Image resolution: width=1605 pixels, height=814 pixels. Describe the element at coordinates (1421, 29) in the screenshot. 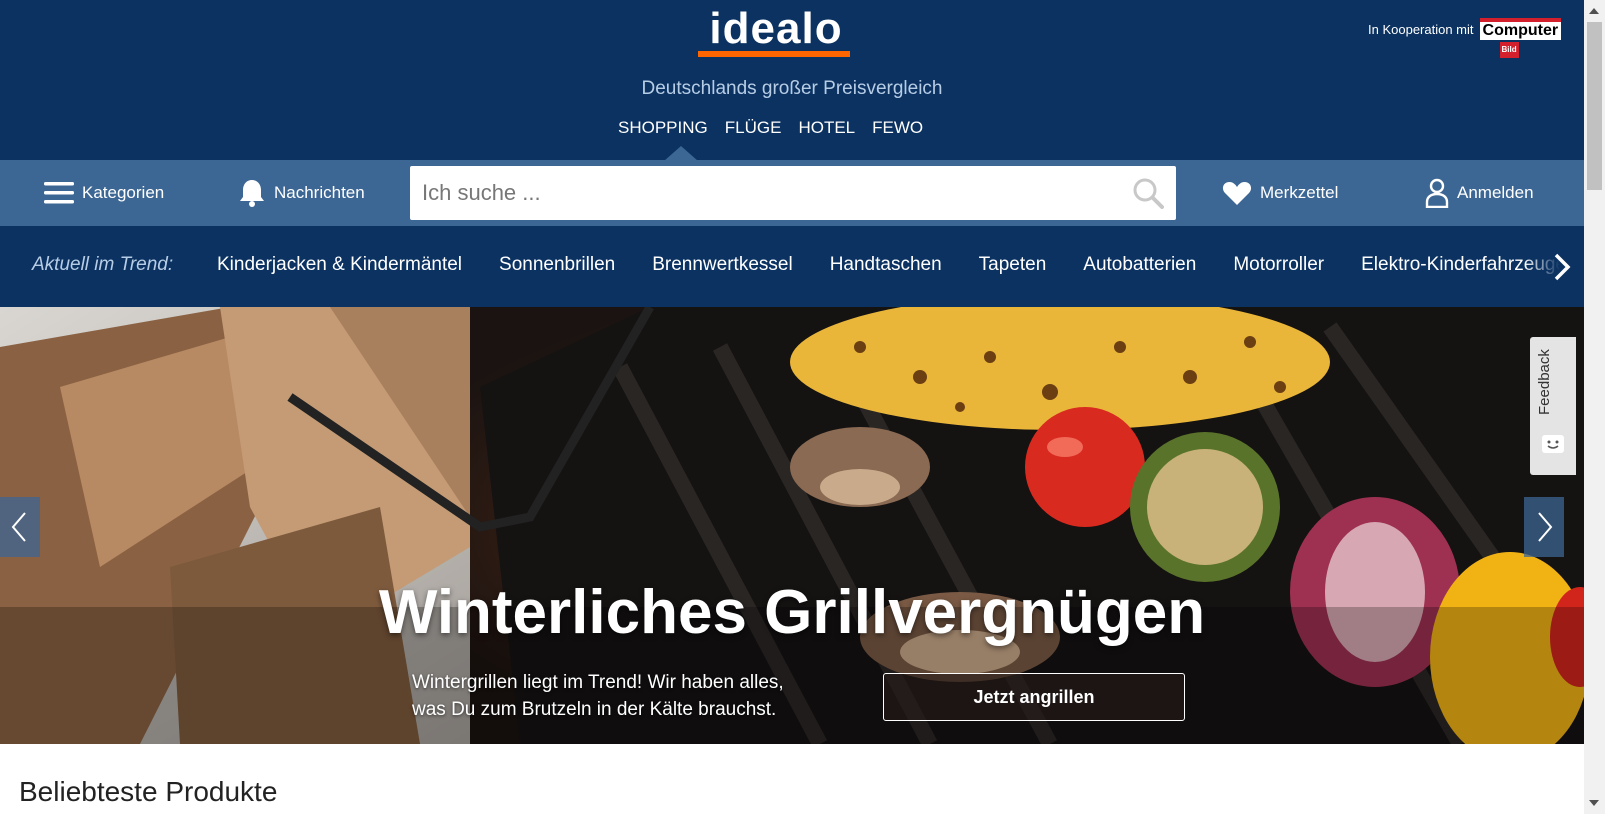

I see `cooperation-text: In Kooperation mit` at that location.